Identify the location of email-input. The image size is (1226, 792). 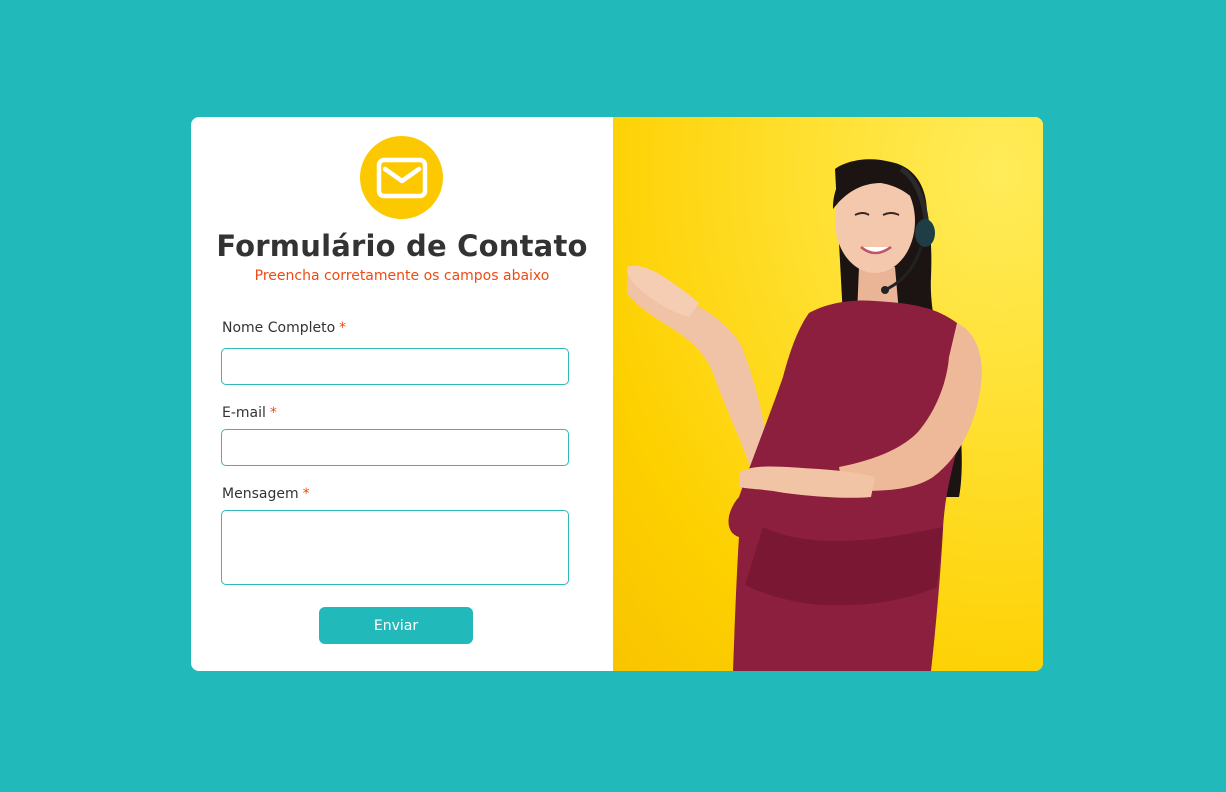
(395, 447).